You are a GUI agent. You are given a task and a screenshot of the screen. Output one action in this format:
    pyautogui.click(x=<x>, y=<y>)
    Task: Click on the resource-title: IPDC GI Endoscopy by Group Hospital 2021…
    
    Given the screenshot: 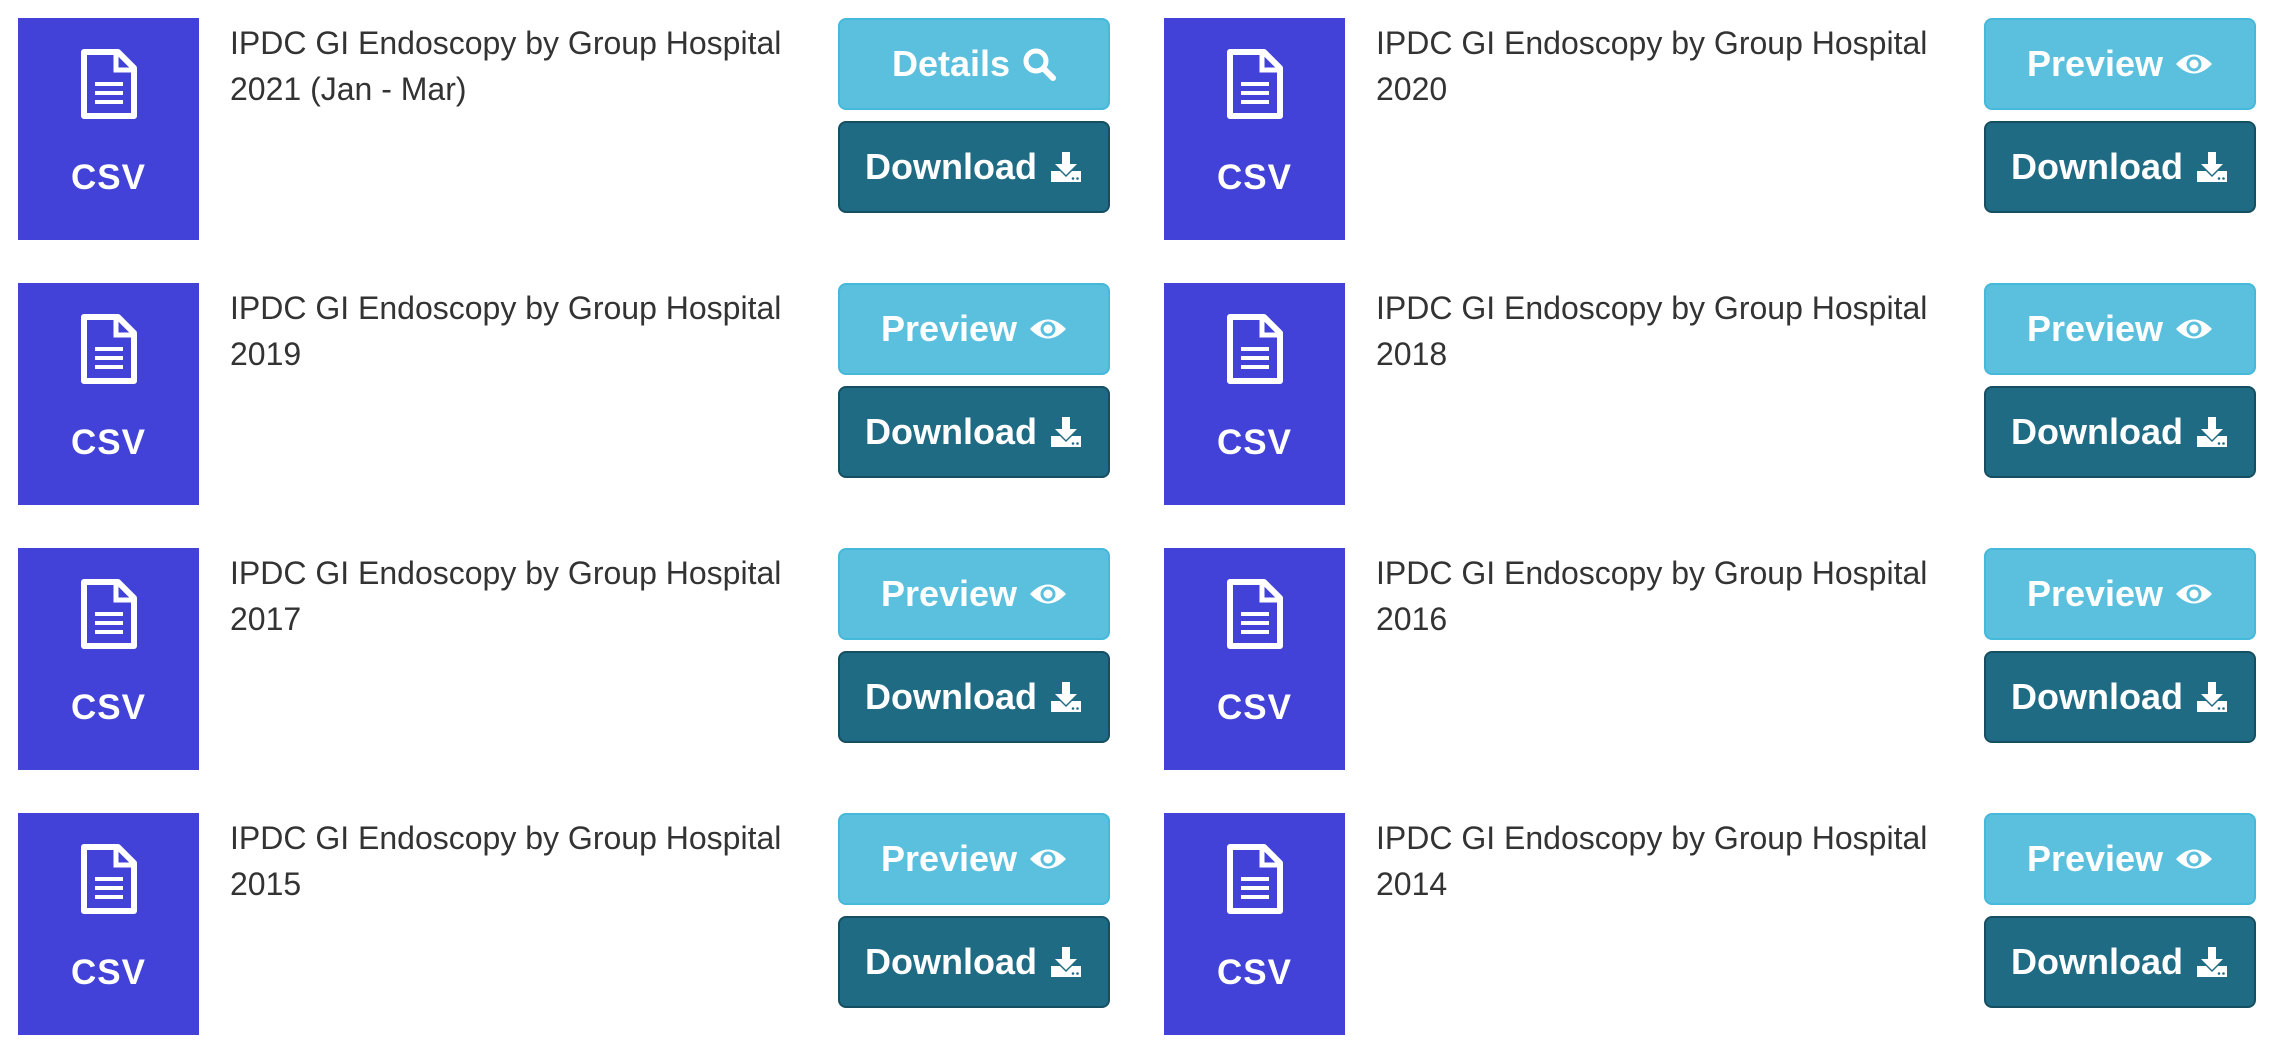 What is the action you would take?
    pyautogui.click(x=530, y=66)
    